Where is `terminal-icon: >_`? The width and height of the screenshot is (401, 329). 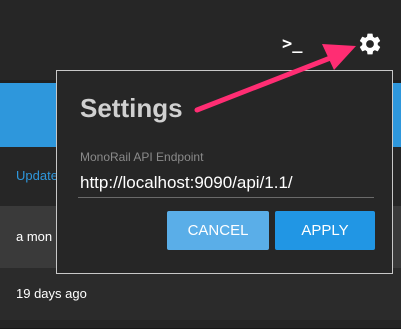
terminal-icon: >_ is located at coordinates (292, 44).